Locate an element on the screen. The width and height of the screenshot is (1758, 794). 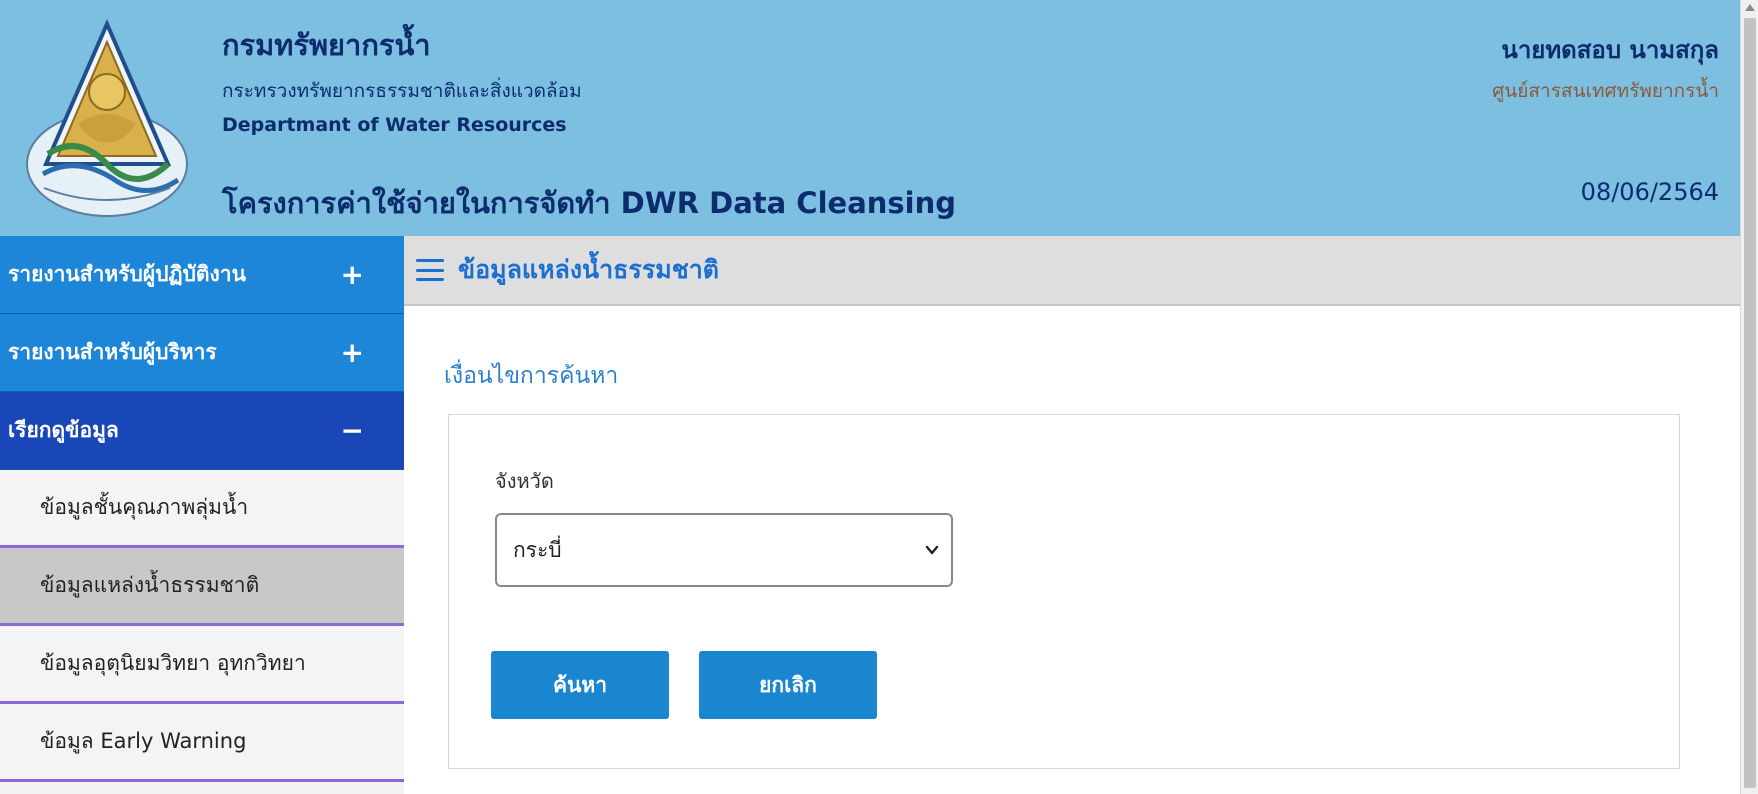
sidebar-item-meteorology-hydrology: ข้อมูลอุตุนิยมวิทยา อุทกวิทยา is located at coordinates (202, 665).